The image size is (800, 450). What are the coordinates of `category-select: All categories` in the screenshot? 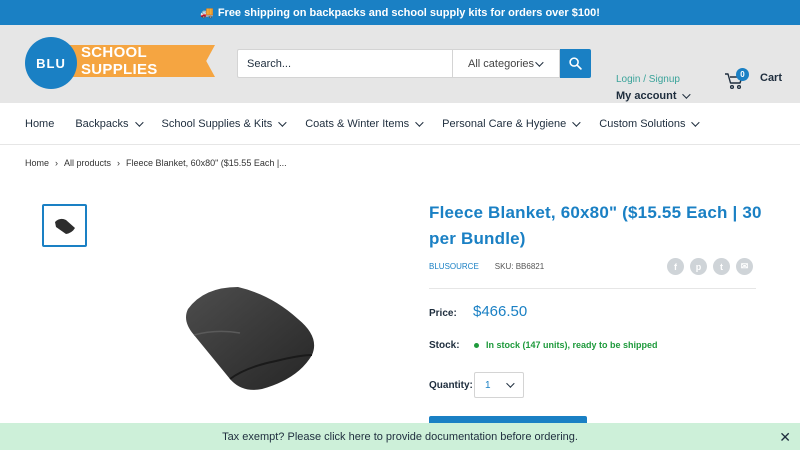 It's located at (506, 63).